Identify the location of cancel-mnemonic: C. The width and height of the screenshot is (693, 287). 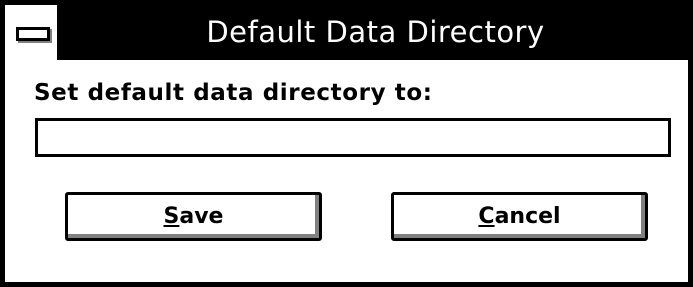
(486, 216).